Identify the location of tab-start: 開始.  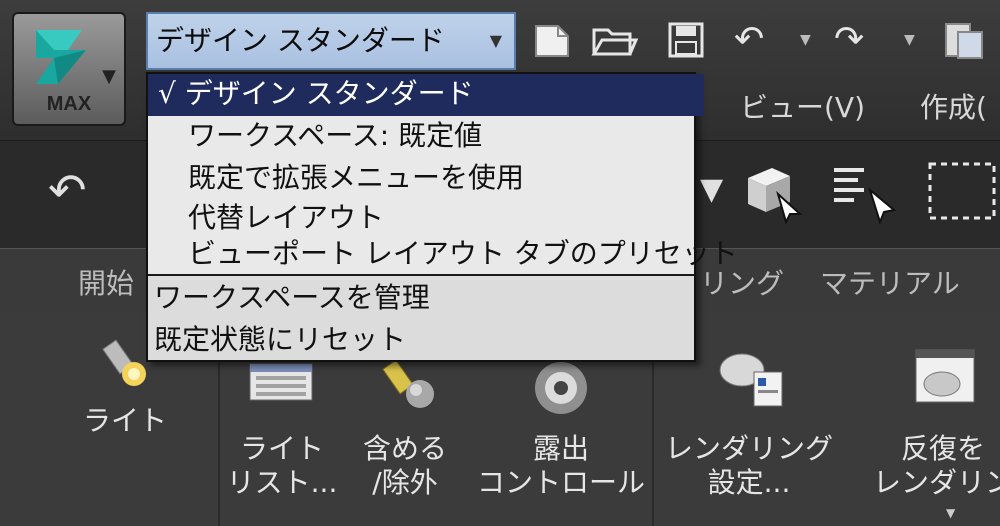
(106, 282).